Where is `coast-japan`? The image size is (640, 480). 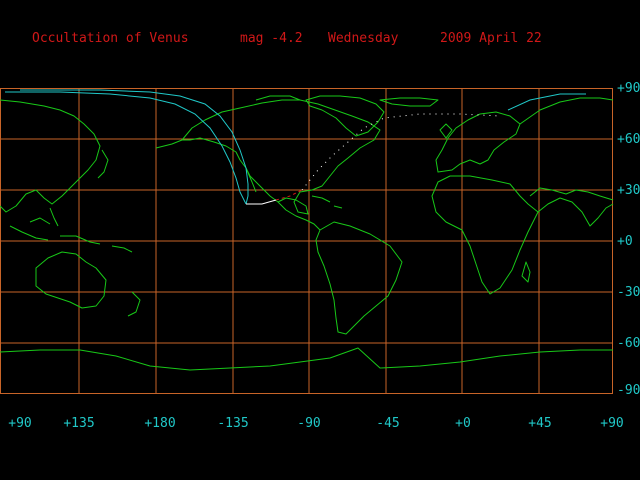 coast-japan is located at coordinates (103, 164).